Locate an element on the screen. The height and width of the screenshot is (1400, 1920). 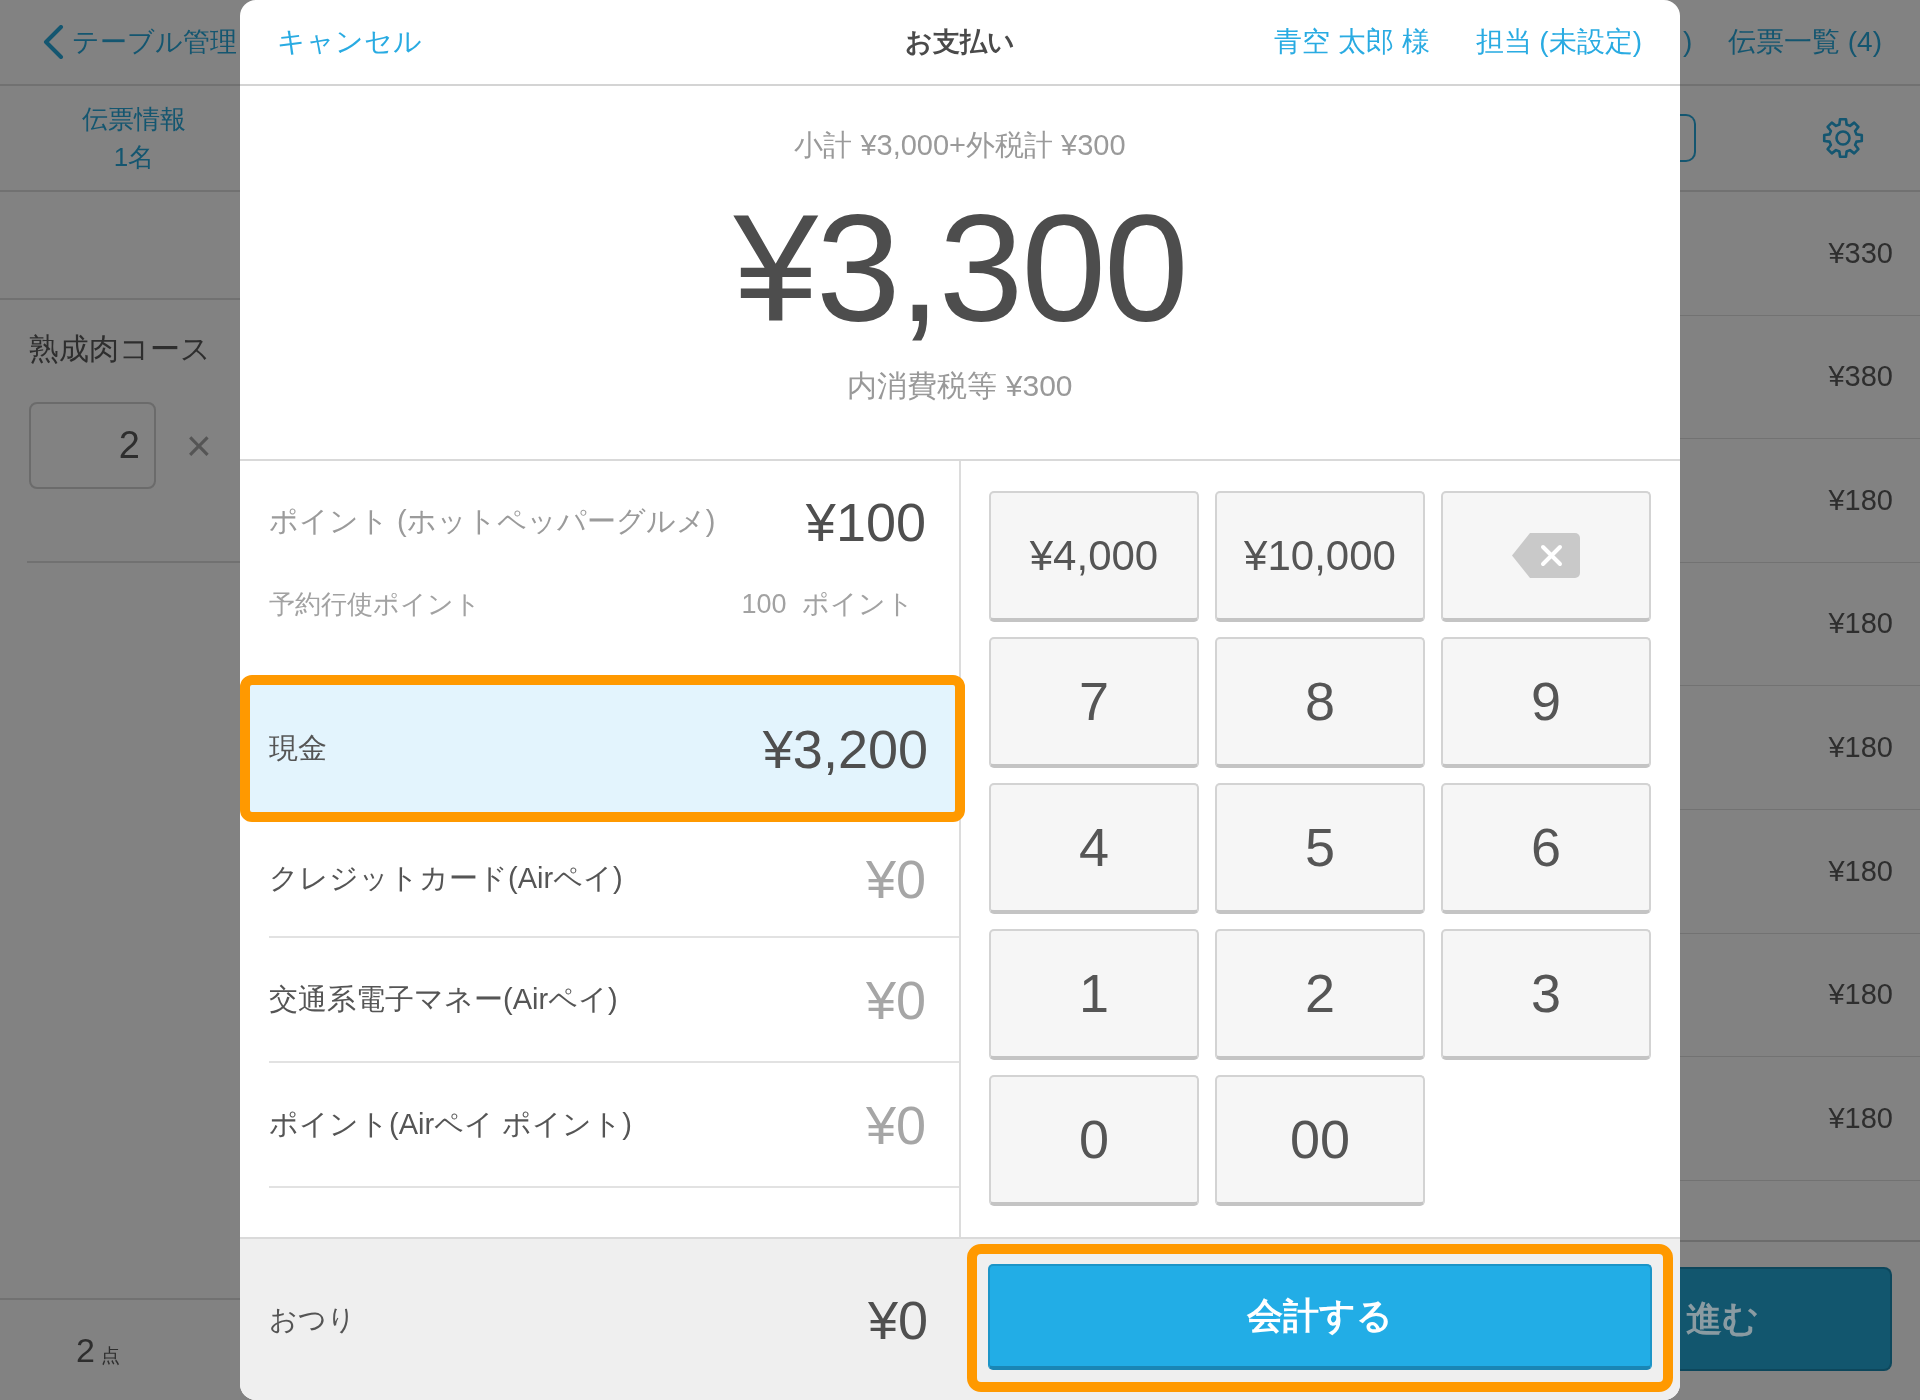
price-text: ¥330 is located at coordinates (1860, 253).